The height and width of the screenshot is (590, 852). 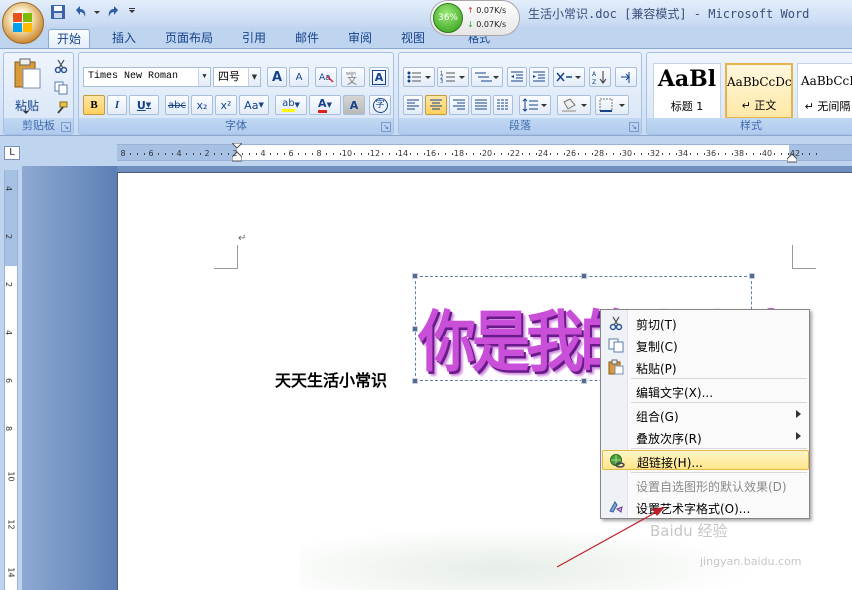 I want to click on submenu-arrow-icon, so click(x=798, y=436).